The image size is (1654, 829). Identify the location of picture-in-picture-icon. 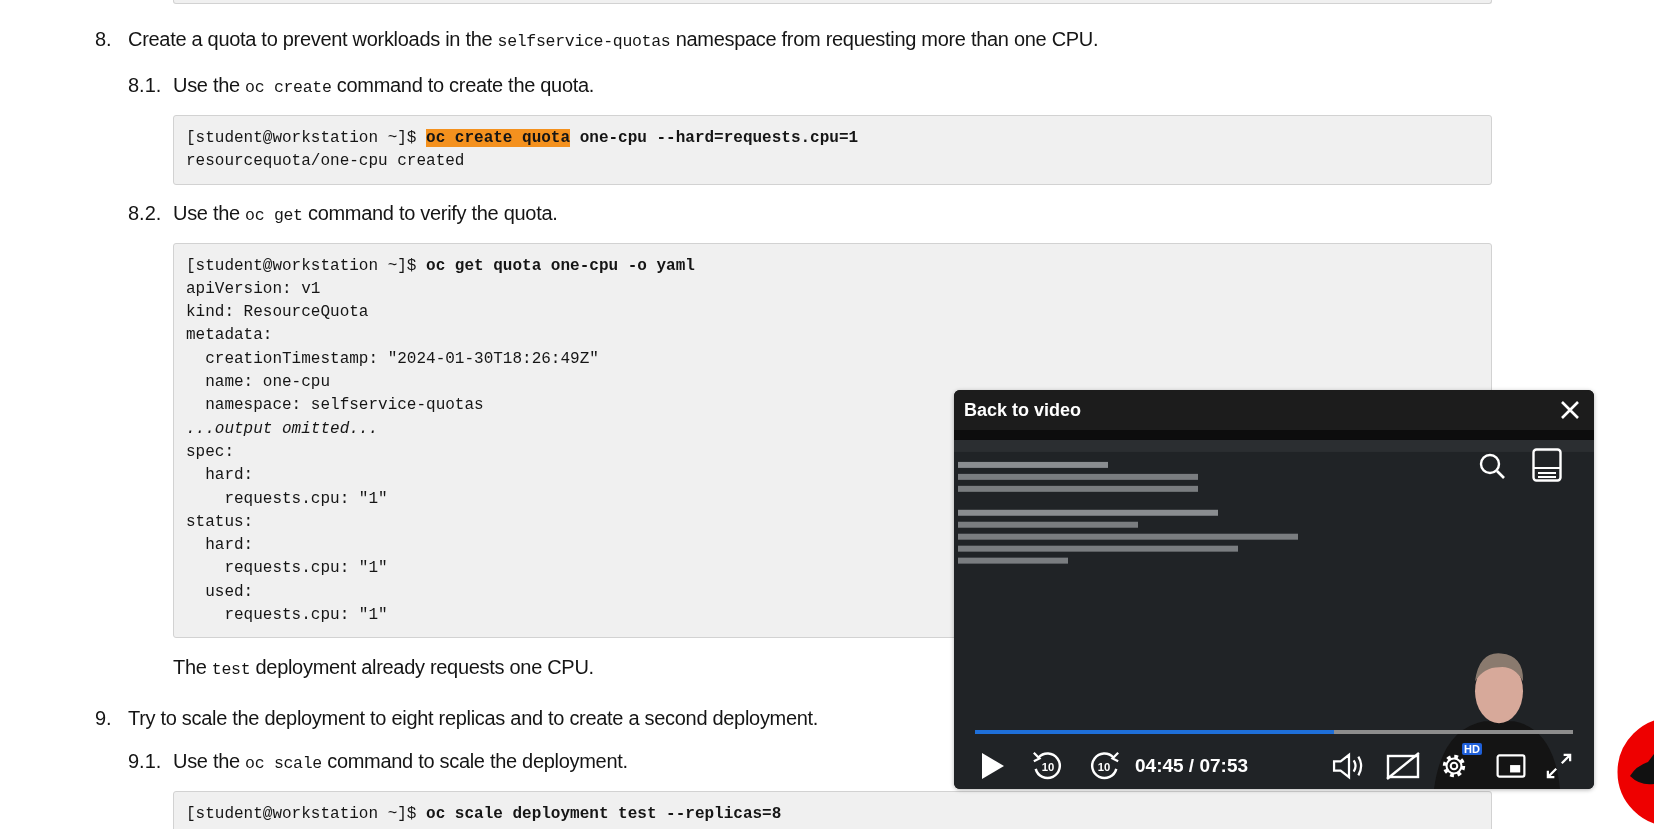
(1511, 766).